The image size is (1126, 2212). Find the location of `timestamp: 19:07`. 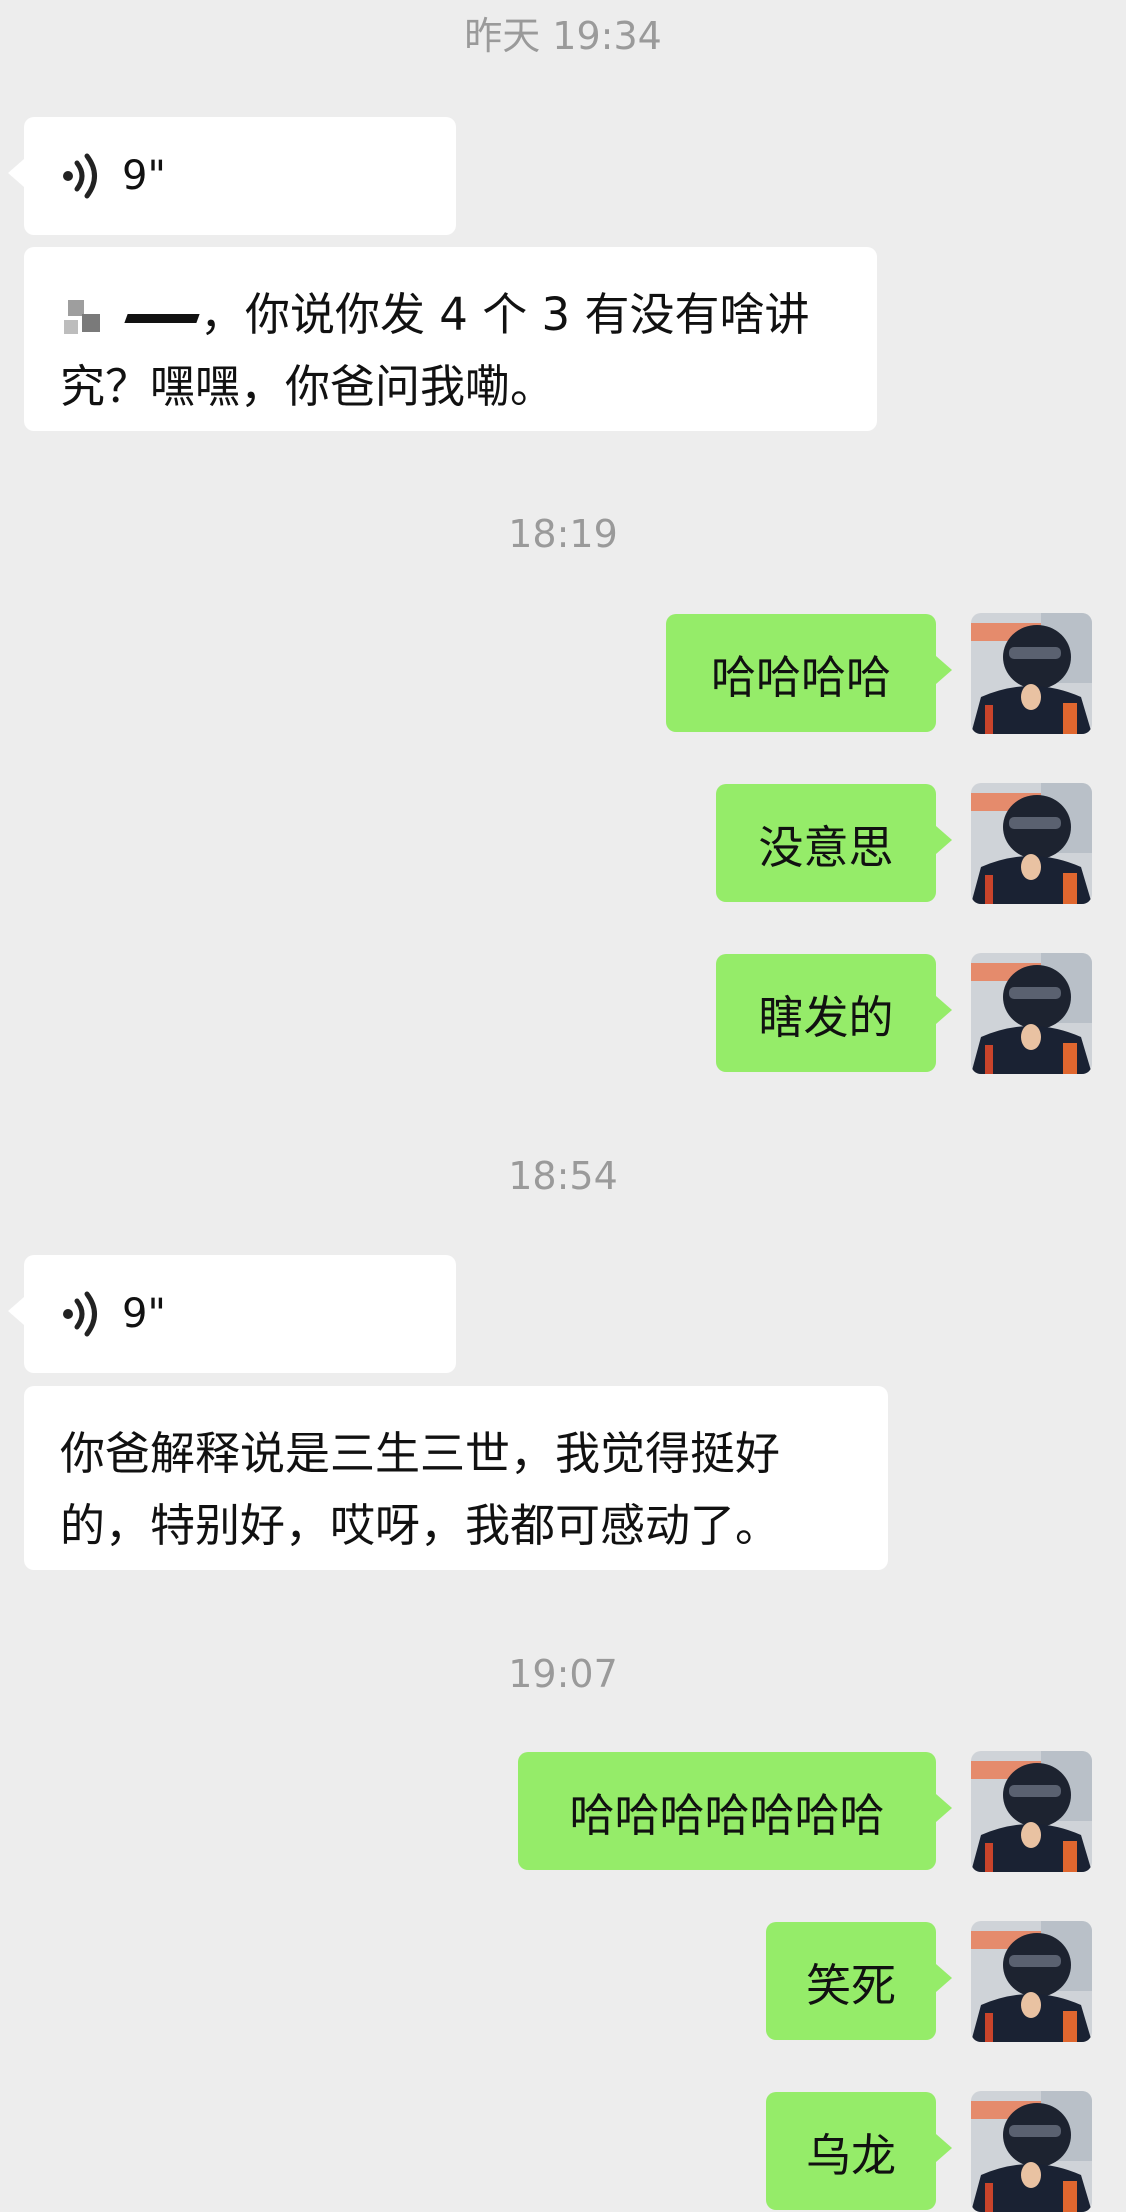

timestamp: 19:07 is located at coordinates (563, 1674).